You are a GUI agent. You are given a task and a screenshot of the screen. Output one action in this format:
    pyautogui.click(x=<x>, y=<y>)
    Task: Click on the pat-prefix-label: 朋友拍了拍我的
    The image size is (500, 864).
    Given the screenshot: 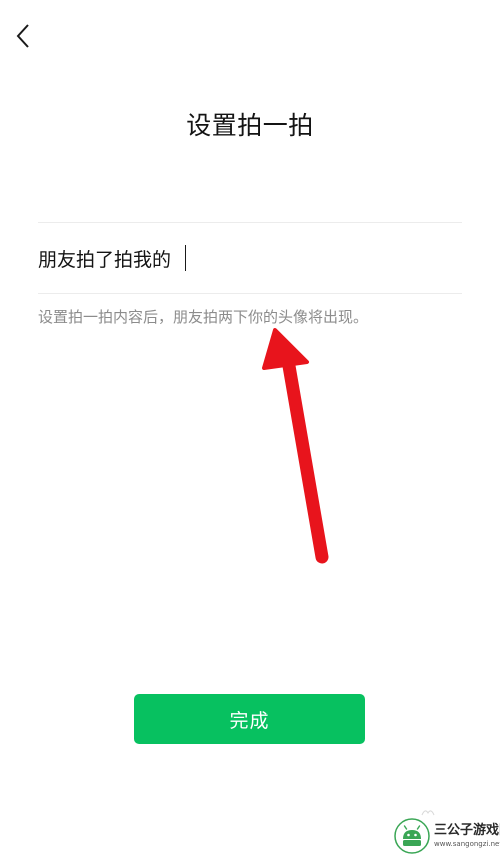 What is the action you would take?
    pyautogui.click(x=105, y=259)
    